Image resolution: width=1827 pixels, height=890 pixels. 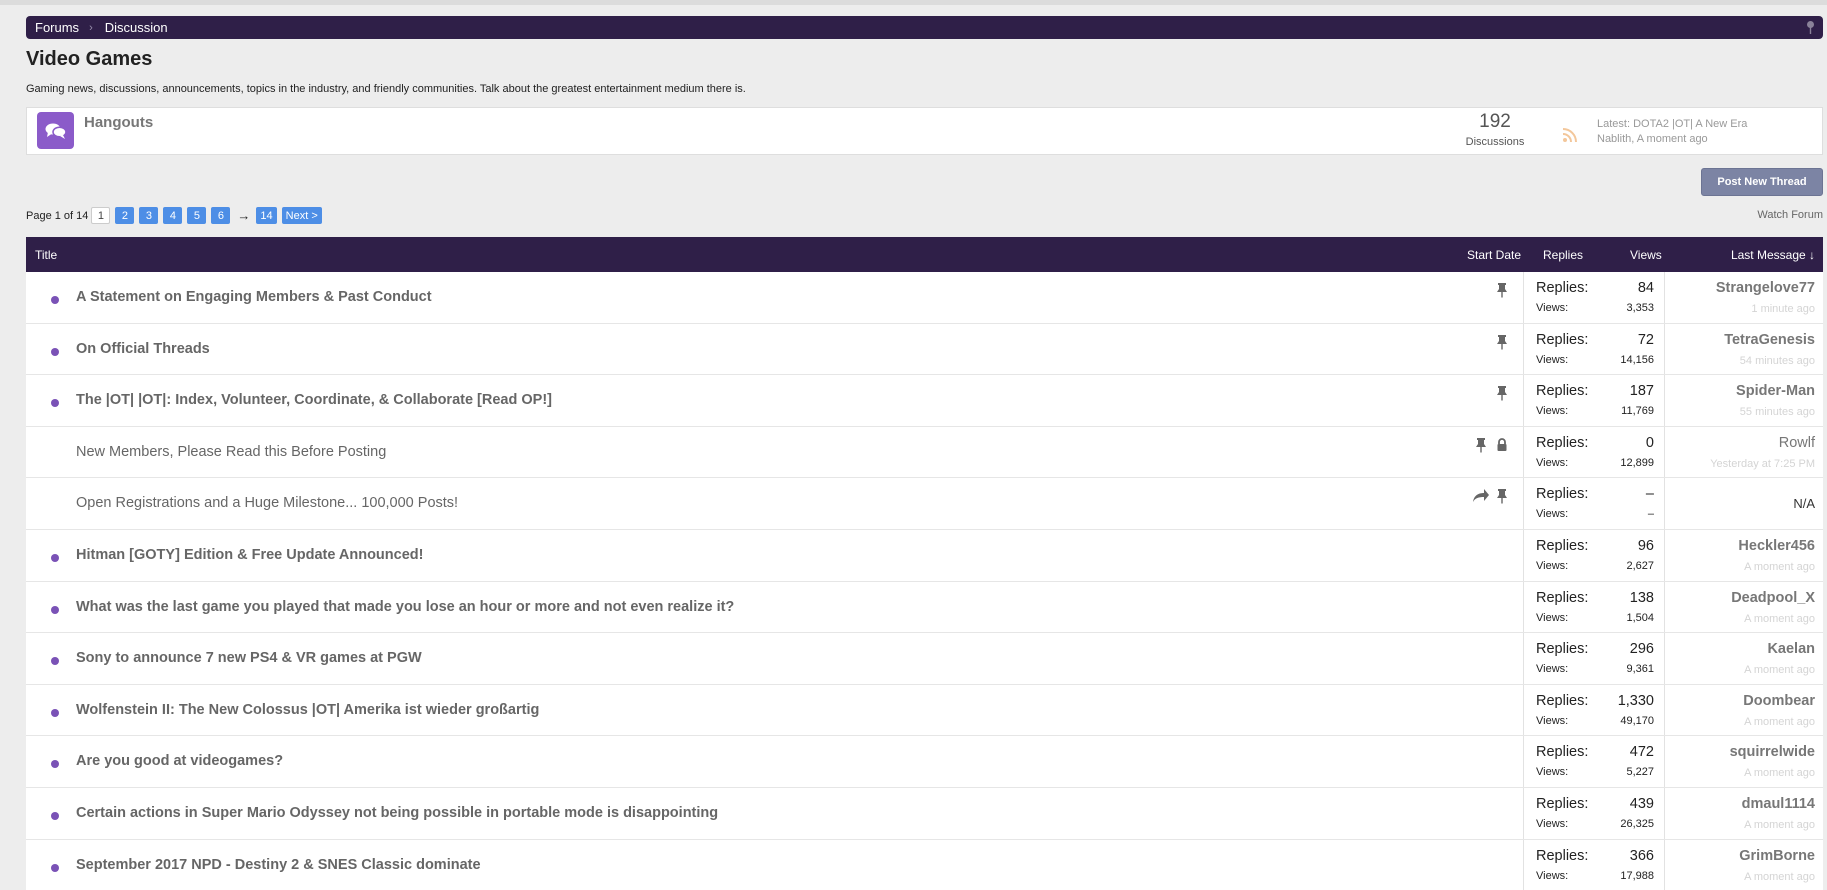 I want to click on last-message-user: squirrelwide, so click(x=1772, y=752).